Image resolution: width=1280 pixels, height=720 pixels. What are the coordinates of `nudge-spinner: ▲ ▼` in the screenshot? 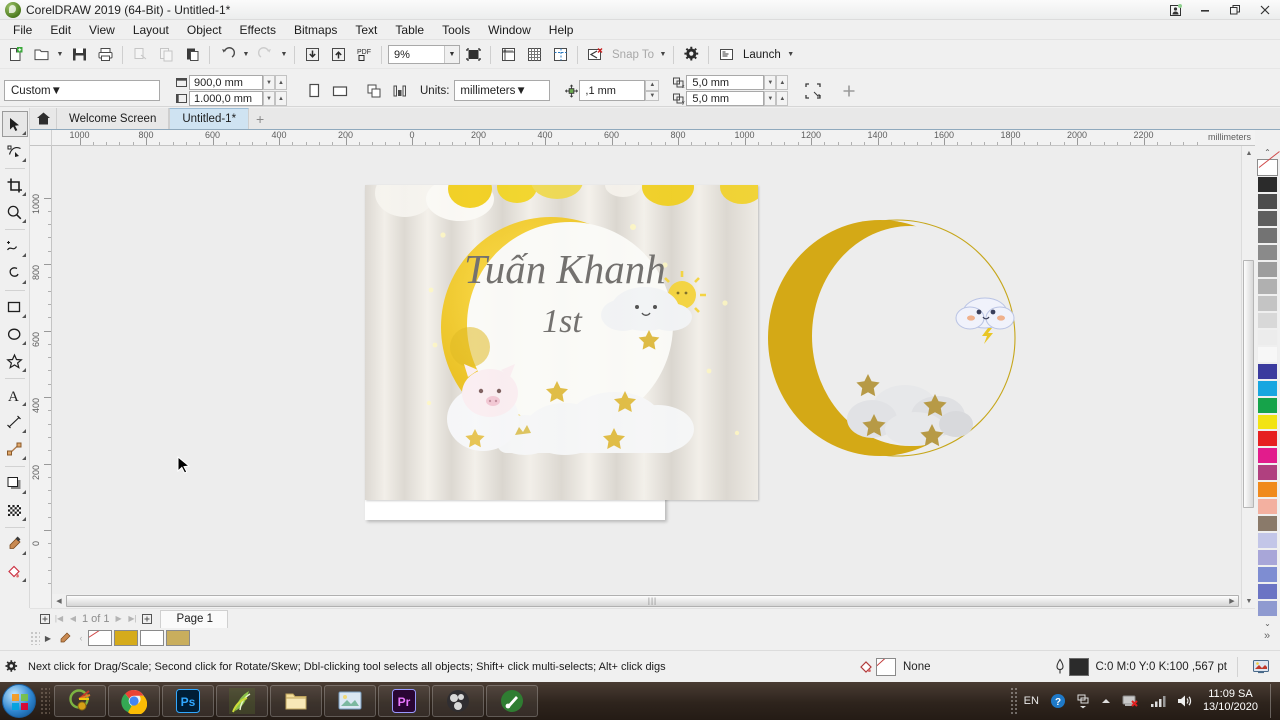 It's located at (652, 90).